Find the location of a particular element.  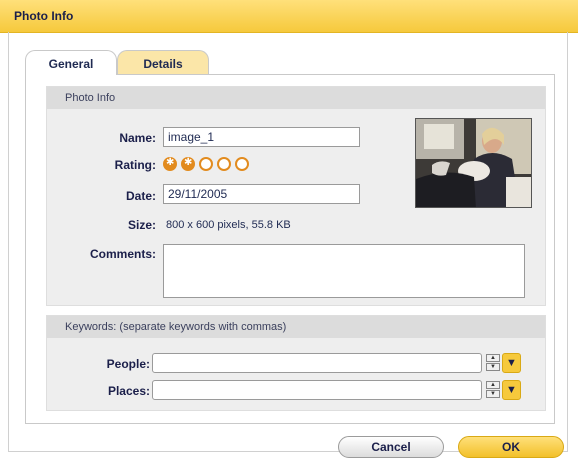

tab-details: Details is located at coordinates (163, 62).